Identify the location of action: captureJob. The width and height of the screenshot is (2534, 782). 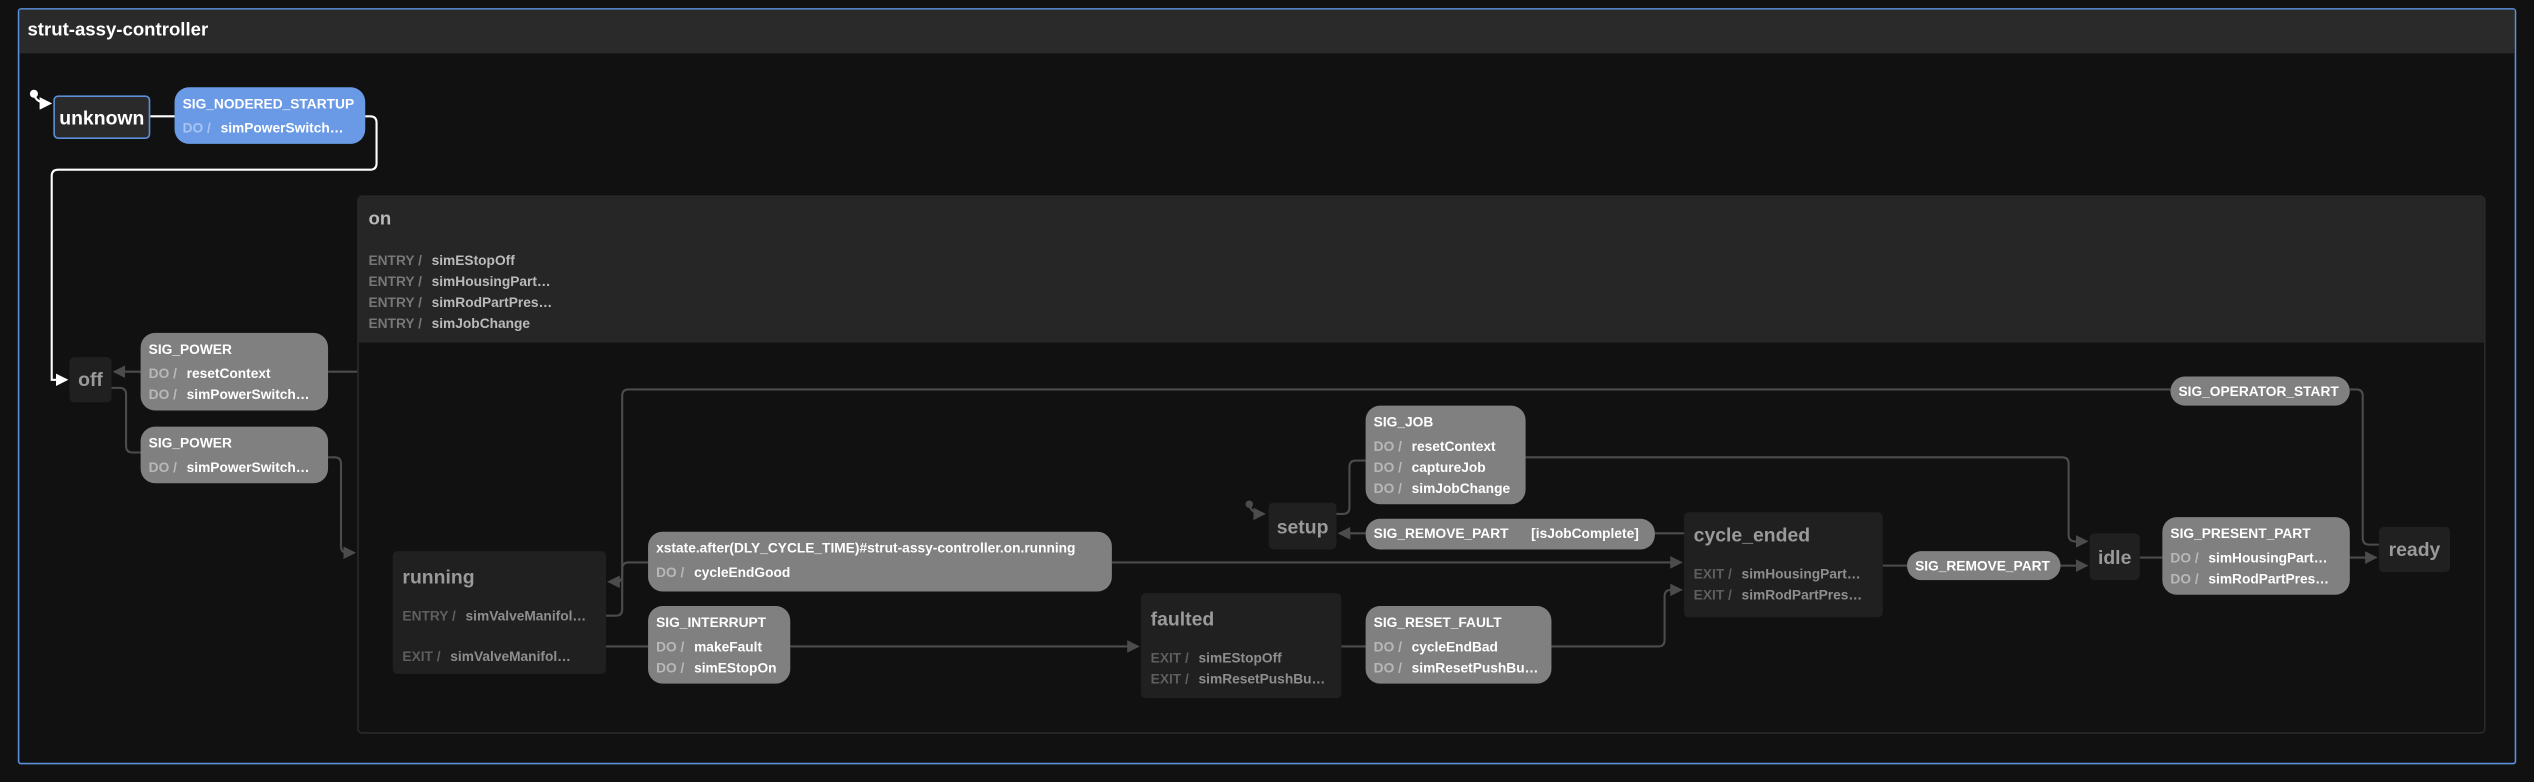
(1448, 467).